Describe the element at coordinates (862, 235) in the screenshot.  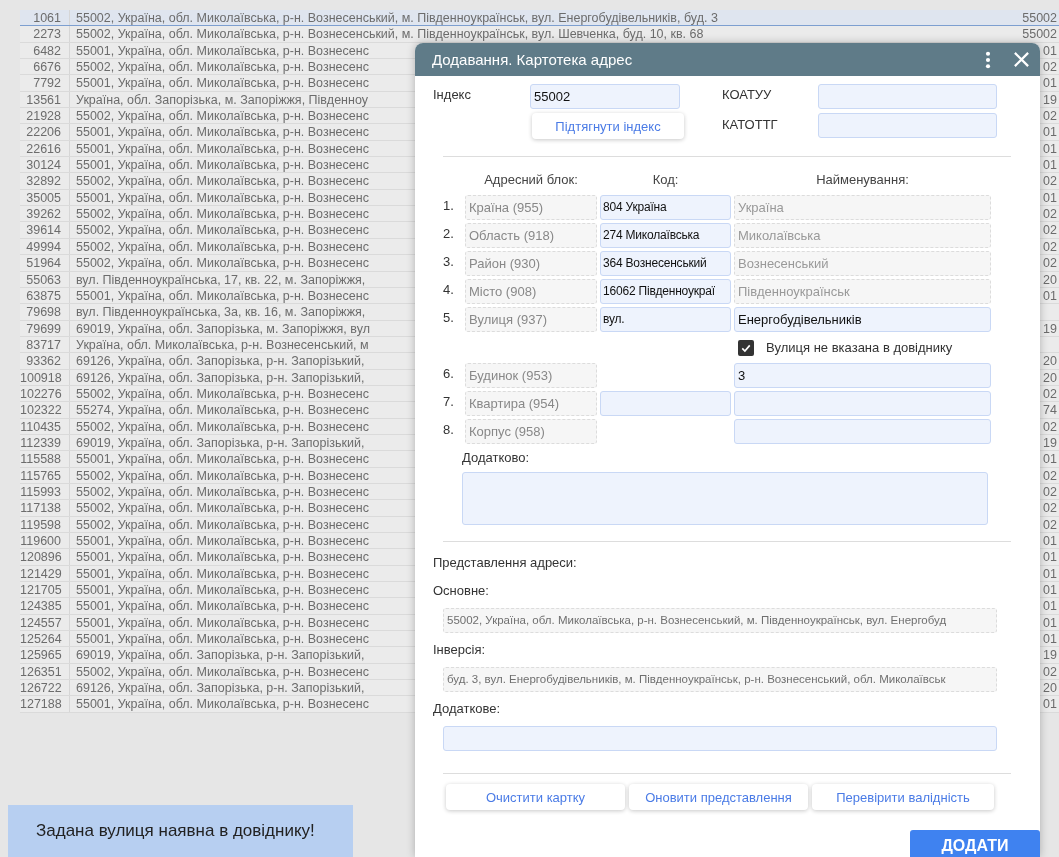
I see `name-field: Миколаївська` at that location.